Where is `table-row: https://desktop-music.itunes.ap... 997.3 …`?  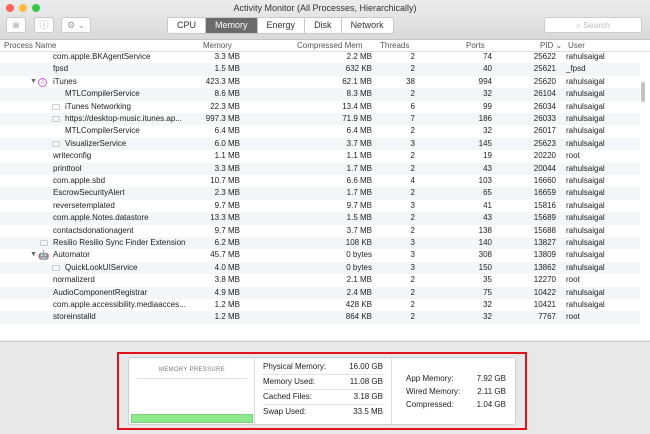
table-row: https://desktop-music.itunes.ap... 997.3 … is located at coordinates (320, 119).